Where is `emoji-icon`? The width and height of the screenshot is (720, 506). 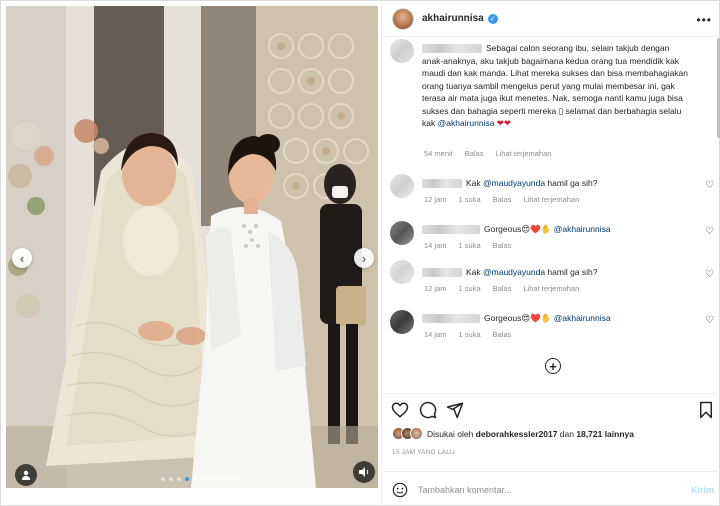 emoji-icon is located at coordinates (400, 490).